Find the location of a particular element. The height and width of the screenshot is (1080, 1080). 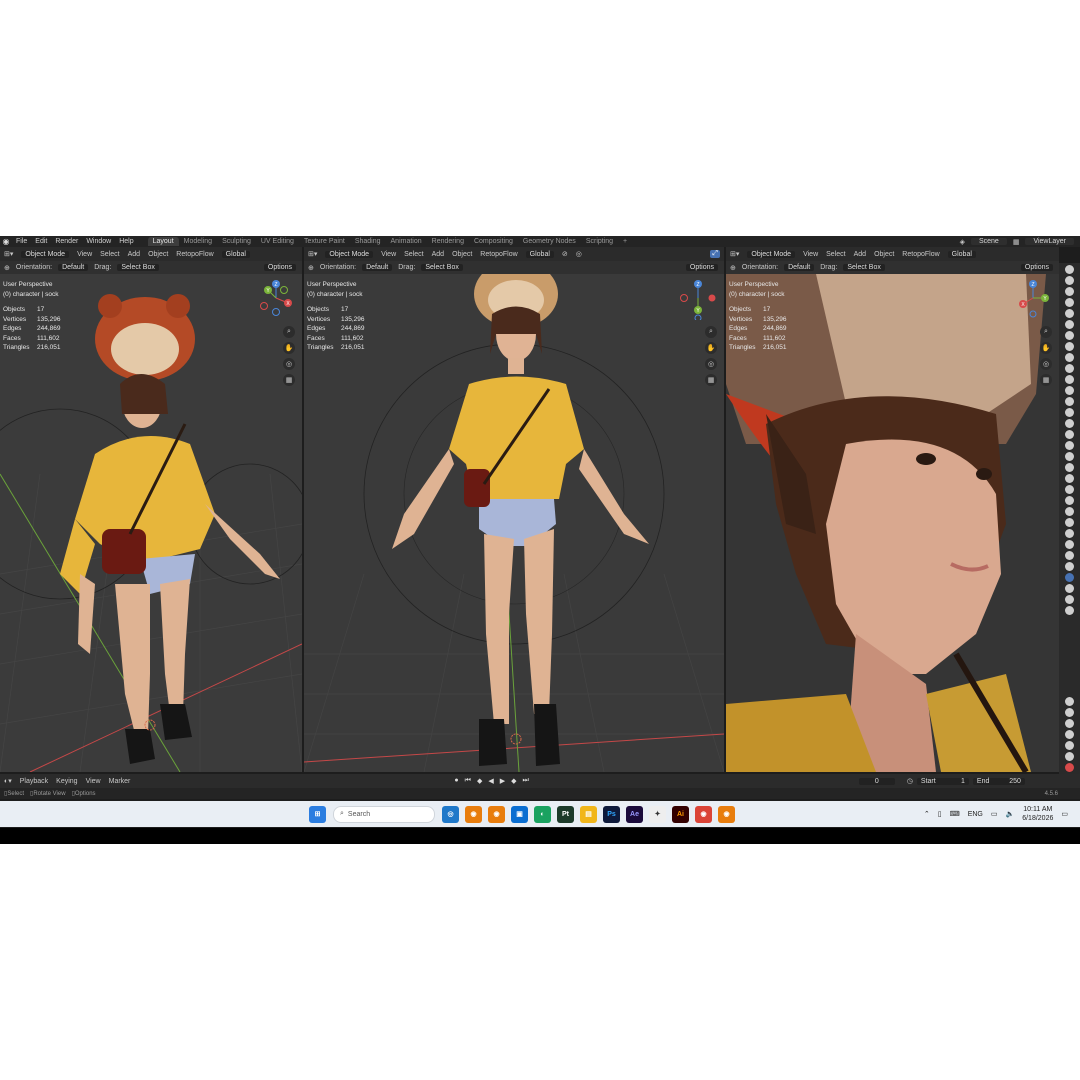

illustrator-app-icon: Ai is located at coordinates (680, 814).